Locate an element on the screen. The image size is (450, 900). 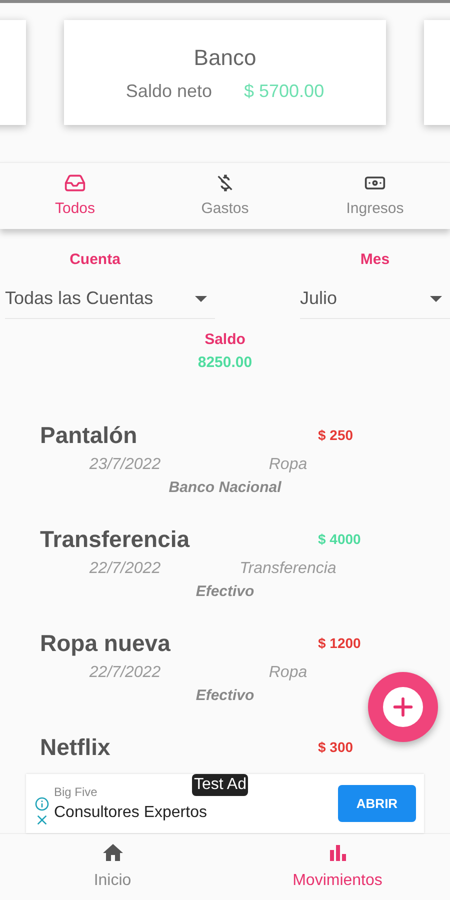
transaction-amount: $ 250 is located at coordinates (336, 436).